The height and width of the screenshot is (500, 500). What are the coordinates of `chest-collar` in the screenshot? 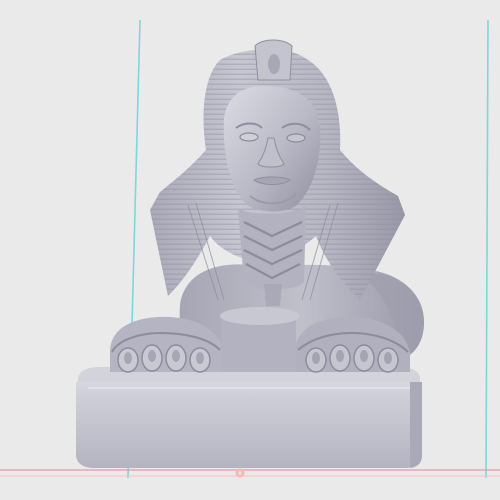 It's located at (260, 316).